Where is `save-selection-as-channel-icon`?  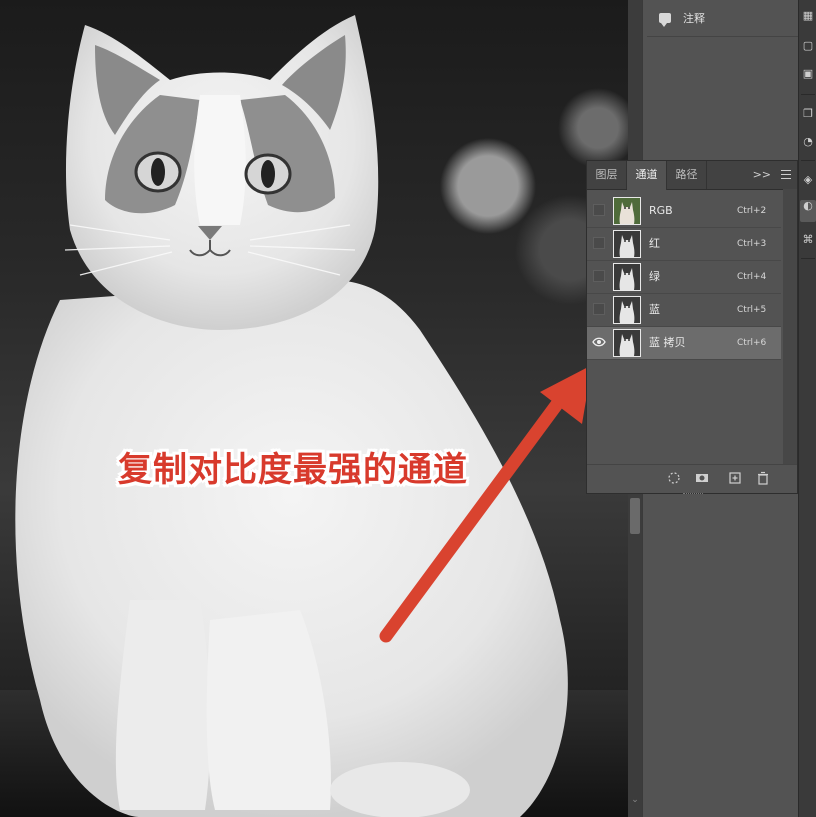 save-selection-as-channel-icon is located at coordinates (702, 478).